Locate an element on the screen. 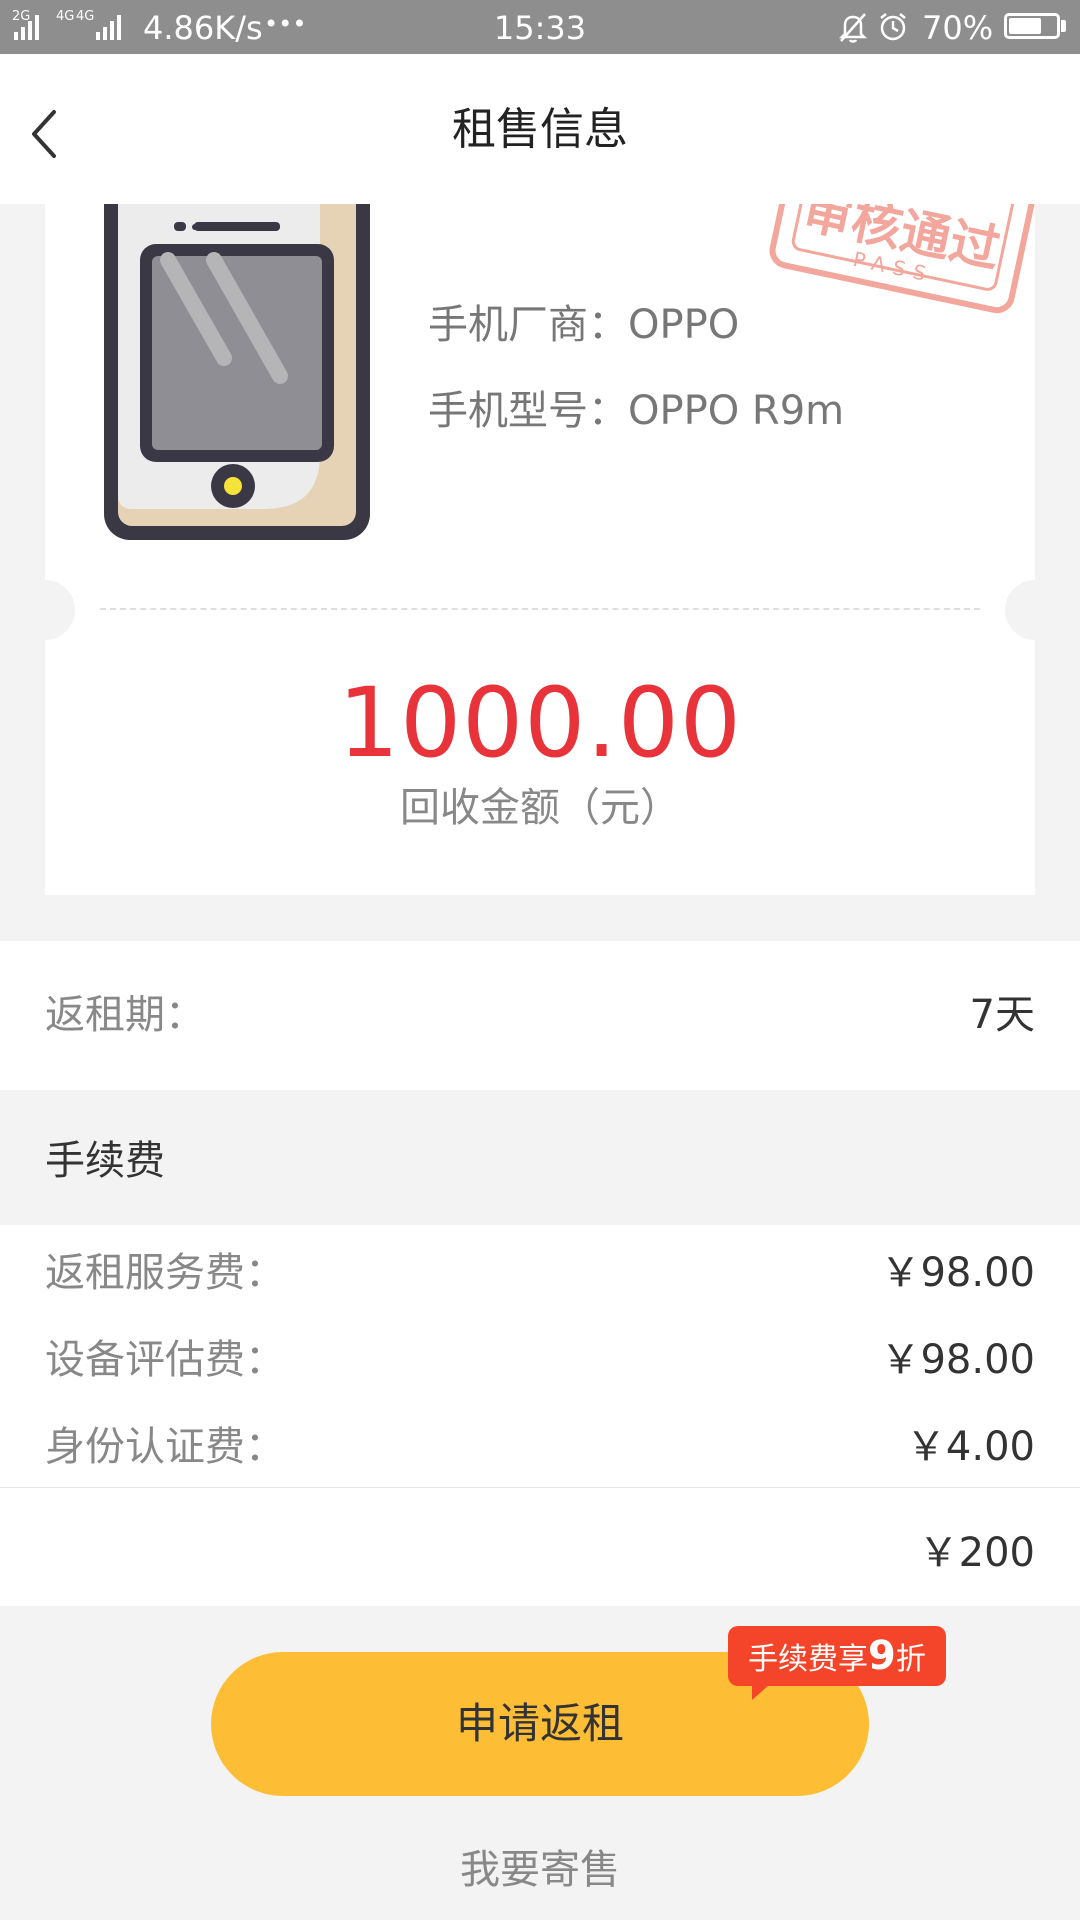 The width and height of the screenshot is (1080, 1920). approved-stamp: 审核通过 PASS is located at coordinates (910, 264).